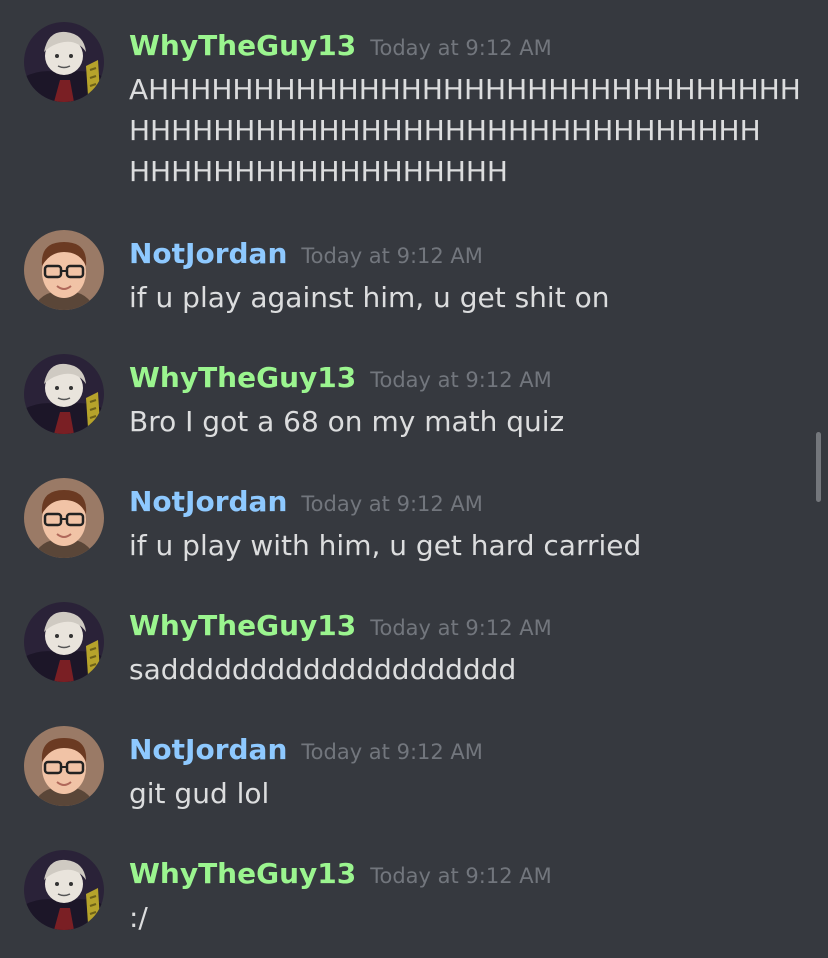 Image resolution: width=828 pixels, height=958 pixels. I want to click on message-line: AHHHHHHHHHHHHHHHHHHHHHHHHHHHHHHH, so click(465, 89).